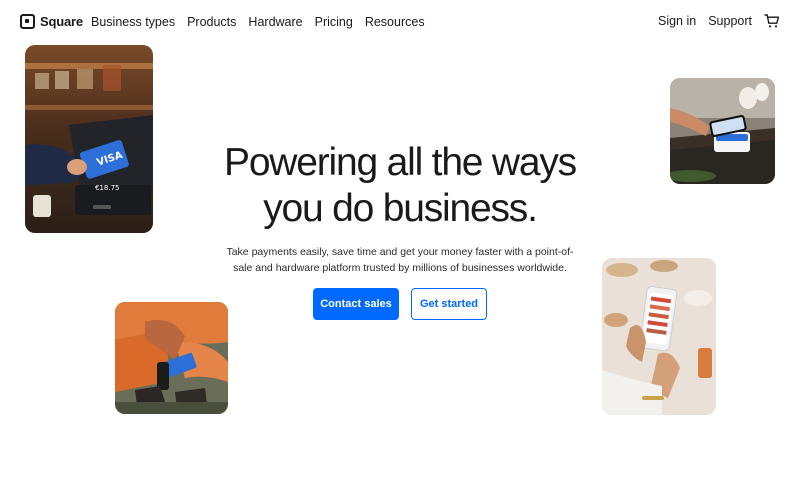 Image resolution: width=800 pixels, height=500 pixels. Describe the element at coordinates (275, 22) in the screenshot. I see `nav-hardware: Hardware` at that location.